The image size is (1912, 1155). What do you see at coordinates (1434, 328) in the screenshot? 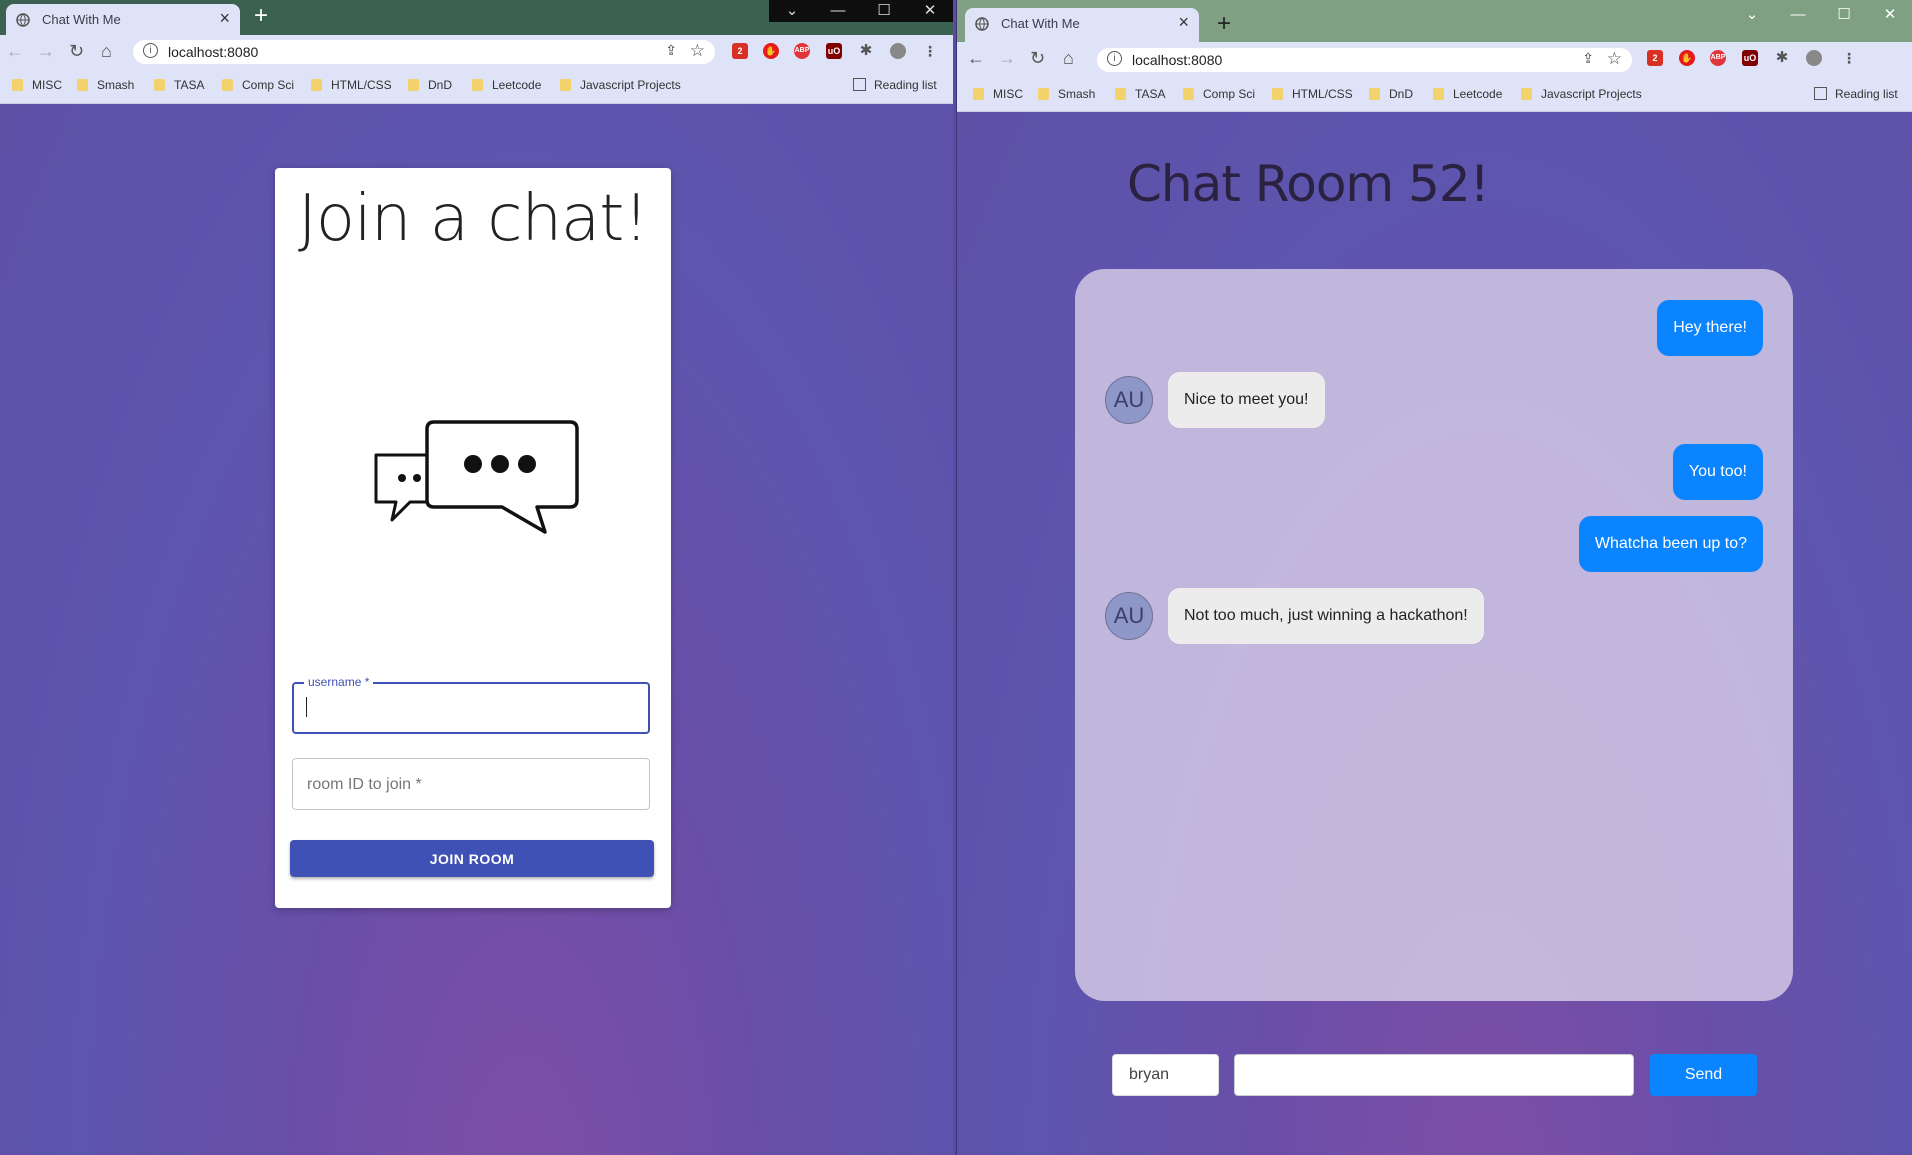
I see `message-row: Hey there!` at bounding box center [1434, 328].